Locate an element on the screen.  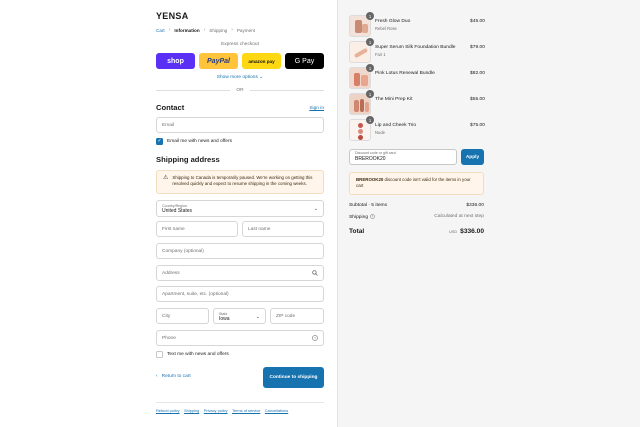
shop-pay-button: shop is located at coordinates (175, 61).